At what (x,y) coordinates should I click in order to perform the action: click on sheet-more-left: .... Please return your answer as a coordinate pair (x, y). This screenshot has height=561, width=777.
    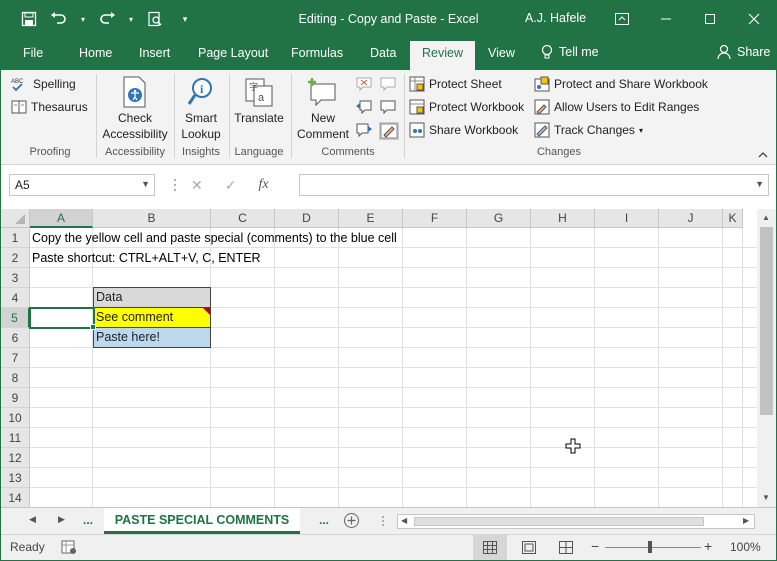
    Looking at the image, I should click on (88, 520).